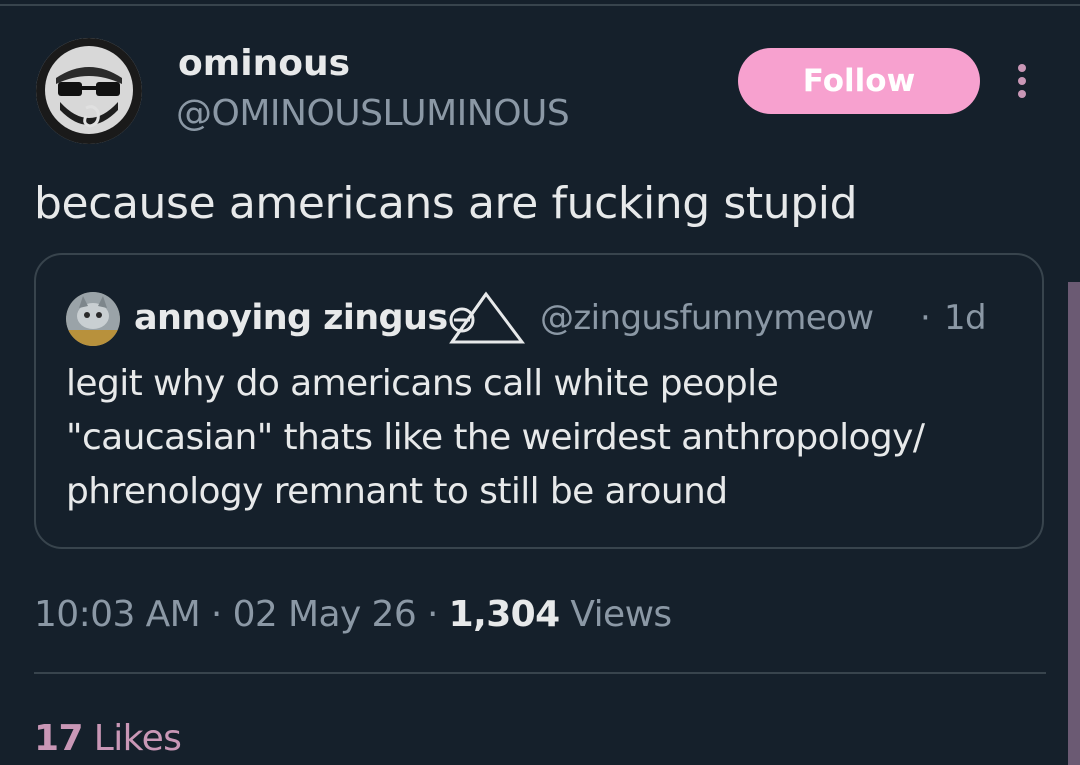 The image size is (1080, 765). I want to click on tweet-meta: 10:03 AM · 02 May 26 · 1,304 Views, so click(353, 615).